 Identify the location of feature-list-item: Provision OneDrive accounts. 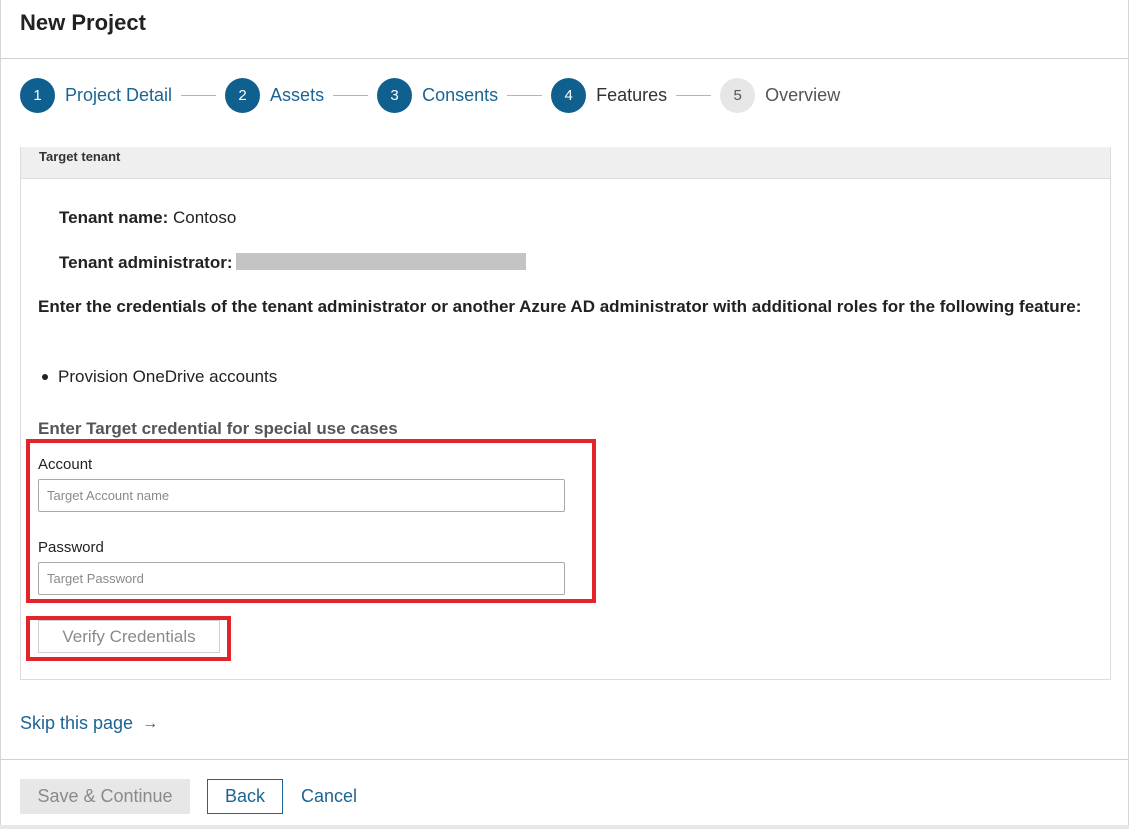
(157, 377).